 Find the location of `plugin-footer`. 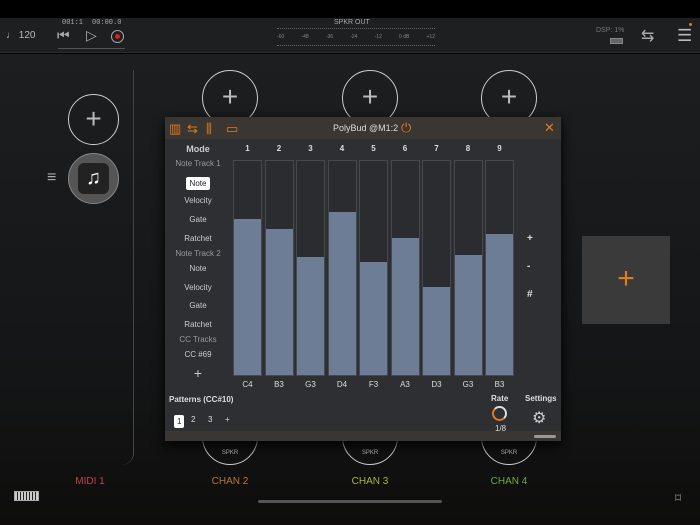

plugin-footer is located at coordinates (363, 436).